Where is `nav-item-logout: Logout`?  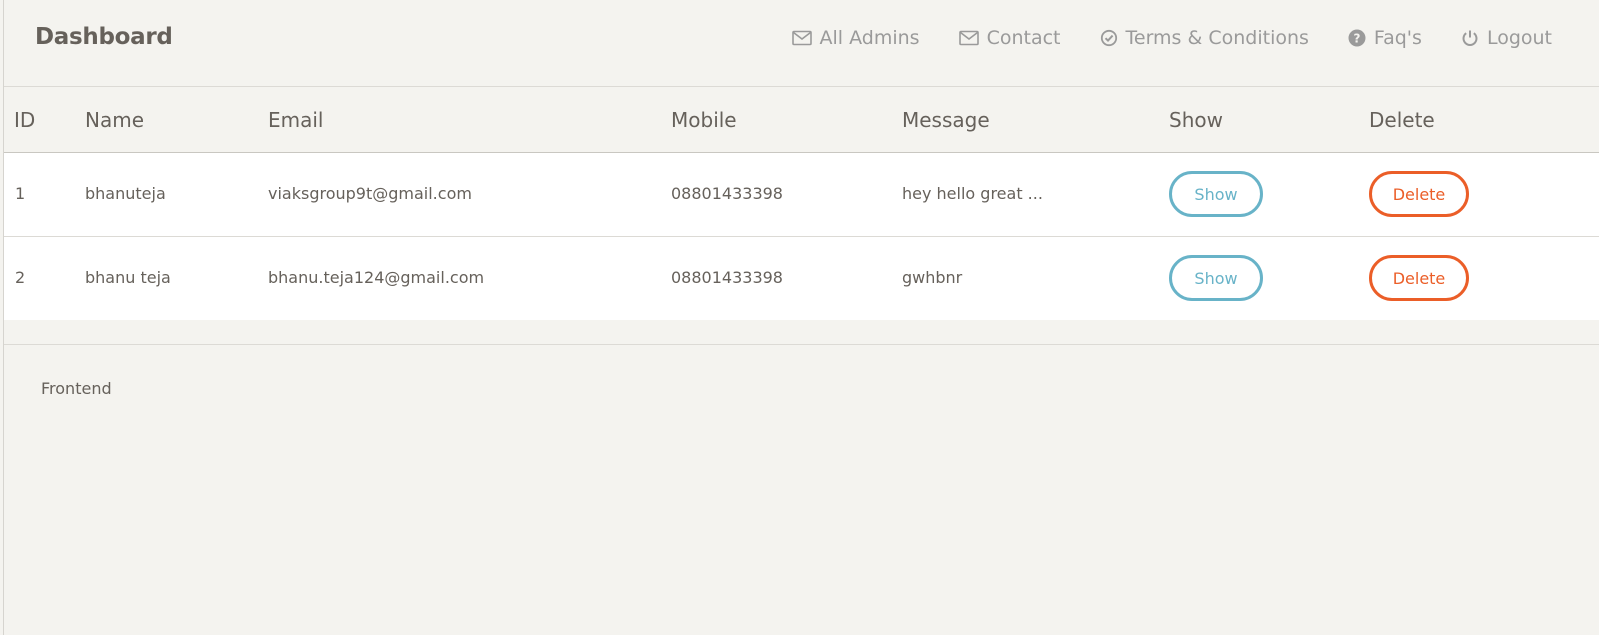 nav-item-logout: Logout is located at coordinates (1506, 38).